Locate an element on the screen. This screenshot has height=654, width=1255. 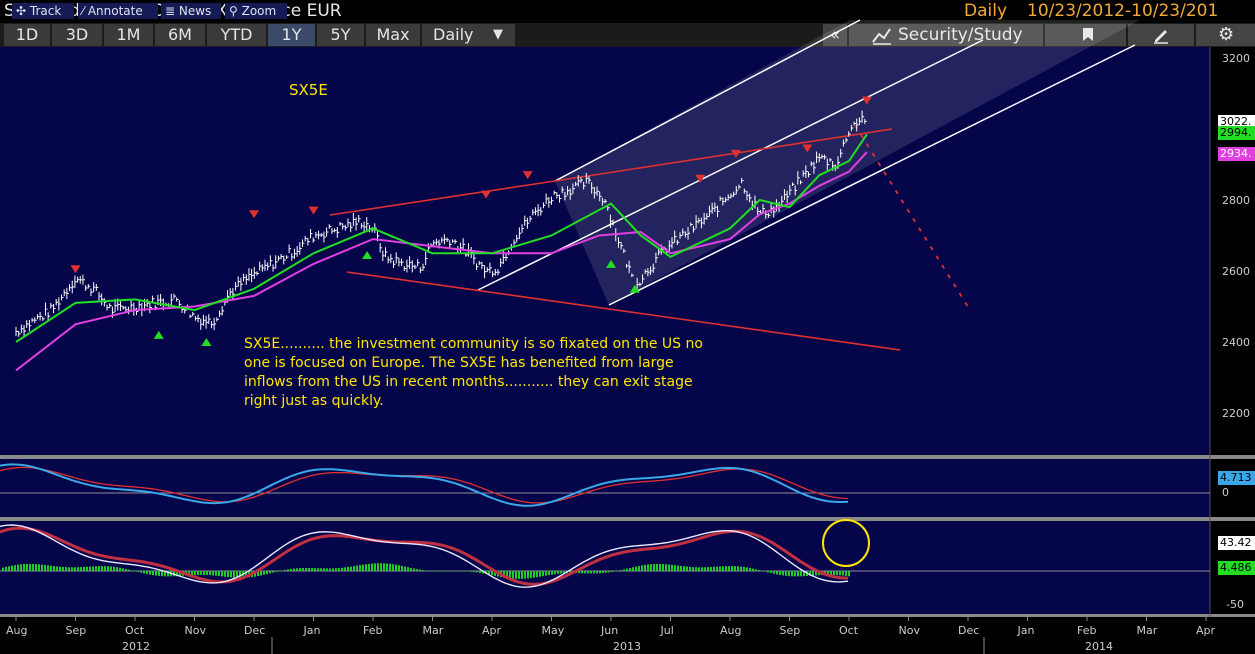
x-tick-label: Oct is located at coordinates (135, 630).